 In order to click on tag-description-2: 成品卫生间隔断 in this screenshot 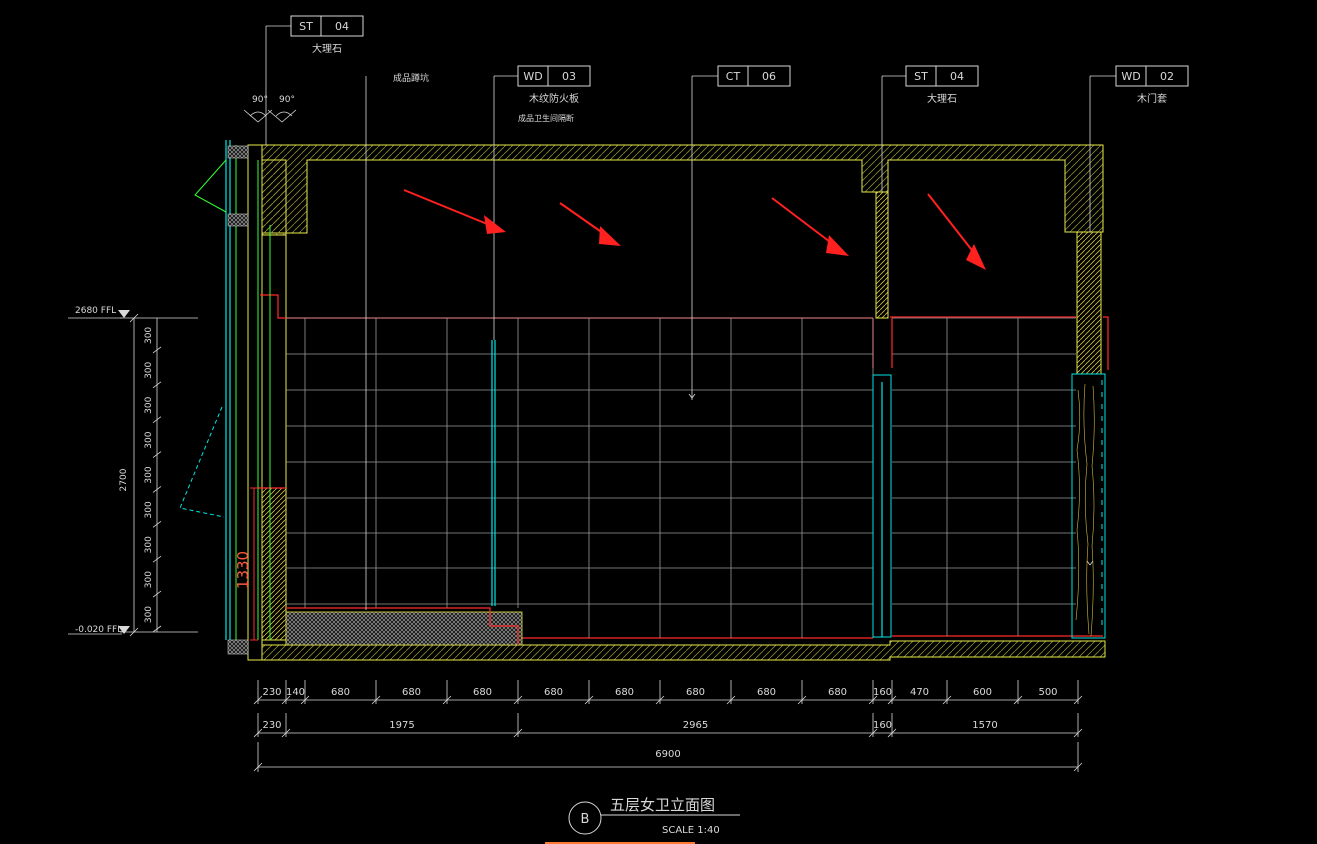, I will do `click(546, 118)`.